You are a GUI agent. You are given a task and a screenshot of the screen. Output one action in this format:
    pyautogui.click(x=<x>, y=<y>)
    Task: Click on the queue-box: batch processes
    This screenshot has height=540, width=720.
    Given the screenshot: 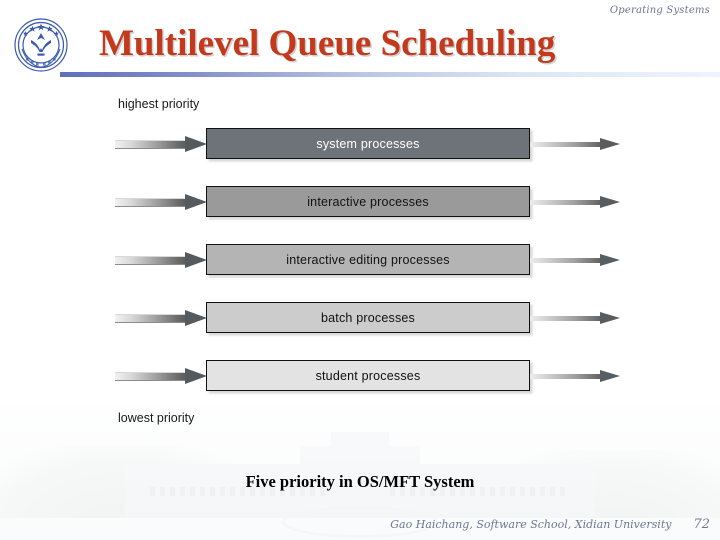 What is the action you would take?
    pyautogui.click(x=368, y=317)
    